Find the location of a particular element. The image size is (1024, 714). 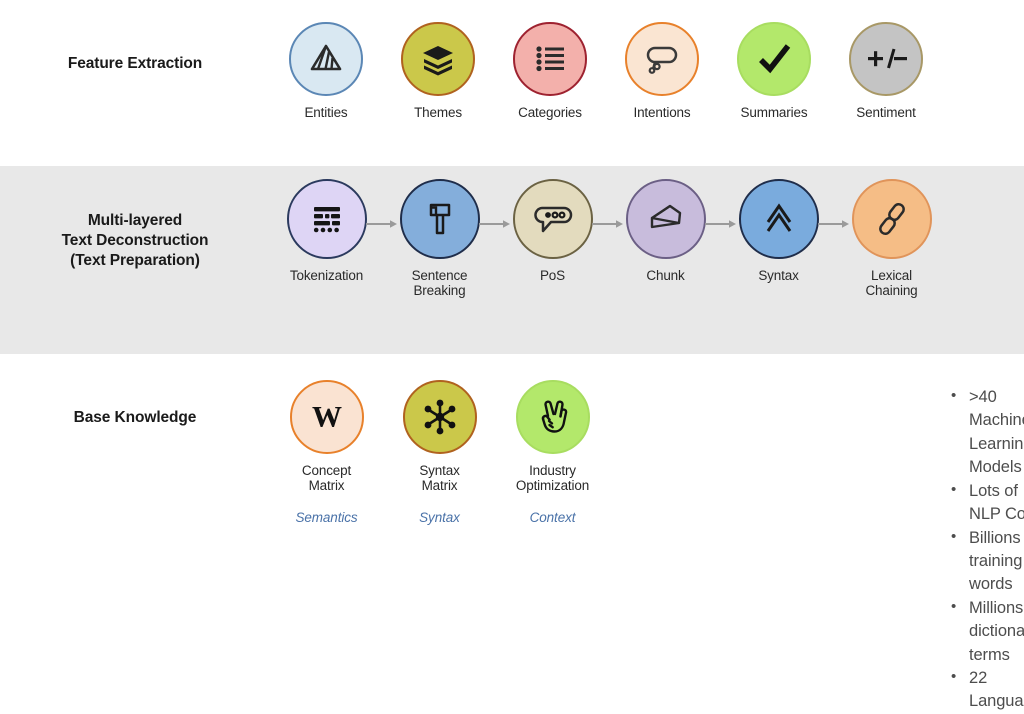

row-label-feature-extraction: Feature Extraction is located at coordinates (135, 37).